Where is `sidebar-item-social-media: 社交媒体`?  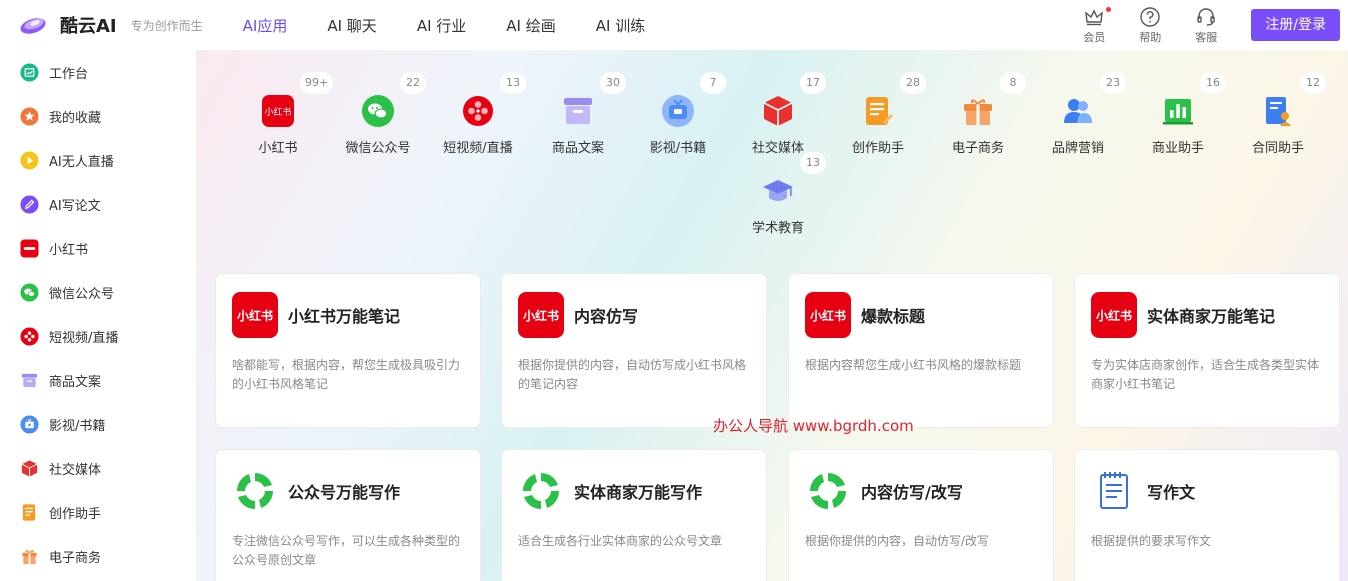
sidebar-item-social-media: 社交媒体 is located at coordinates (98, 468).